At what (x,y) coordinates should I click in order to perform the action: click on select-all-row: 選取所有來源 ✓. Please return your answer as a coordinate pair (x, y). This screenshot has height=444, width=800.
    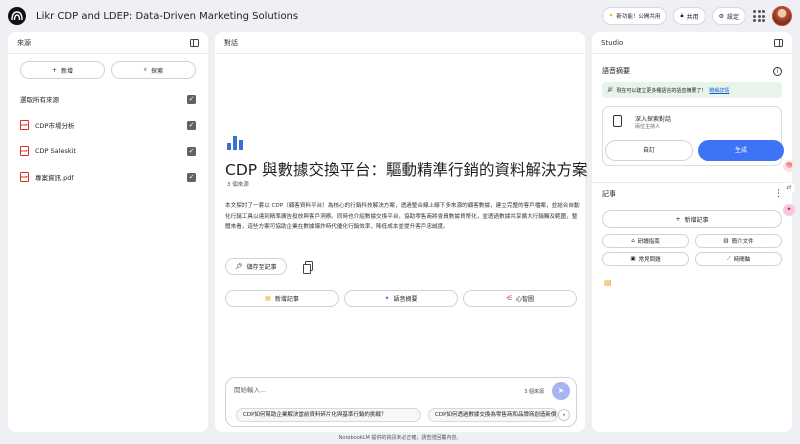
    Looking at the image, I should click on (108, 99).